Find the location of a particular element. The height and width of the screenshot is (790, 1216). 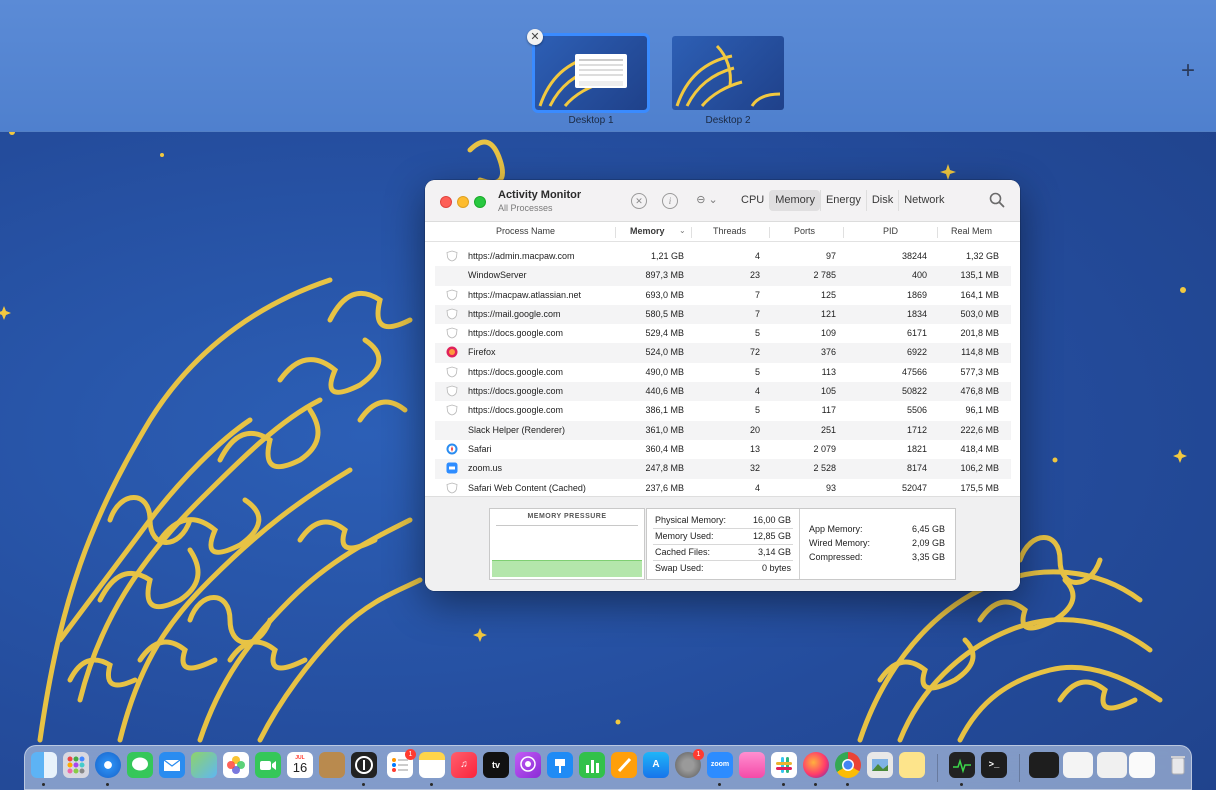

shield-icon is located at coordinates (452, 295).